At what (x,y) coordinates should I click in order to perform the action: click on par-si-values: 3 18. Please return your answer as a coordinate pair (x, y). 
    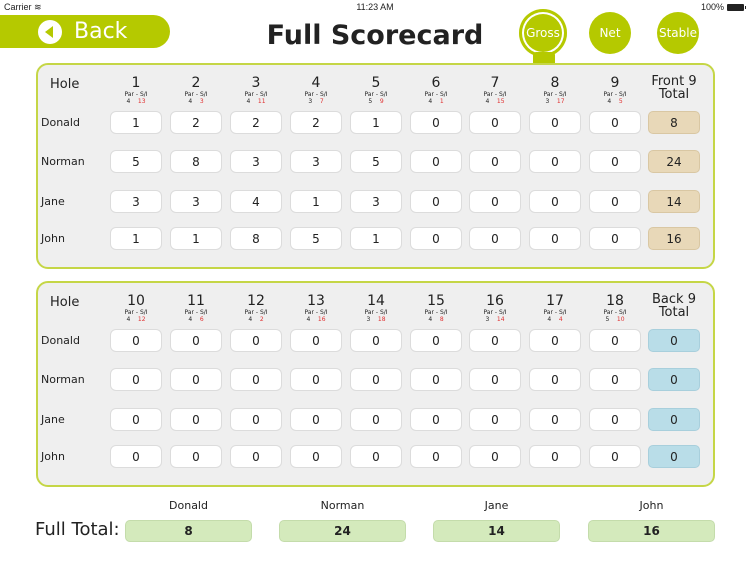
    Looking at the image, I should click on (376, 319).